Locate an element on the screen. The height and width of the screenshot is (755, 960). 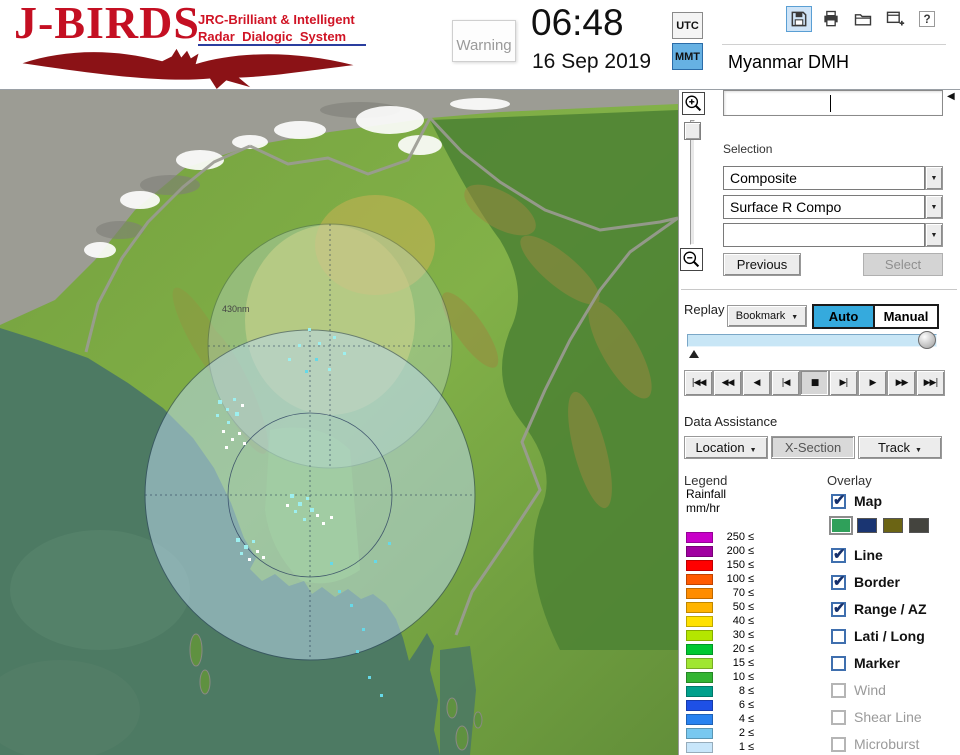
map-style-swatch-olive is located at coordinates (893, 525).